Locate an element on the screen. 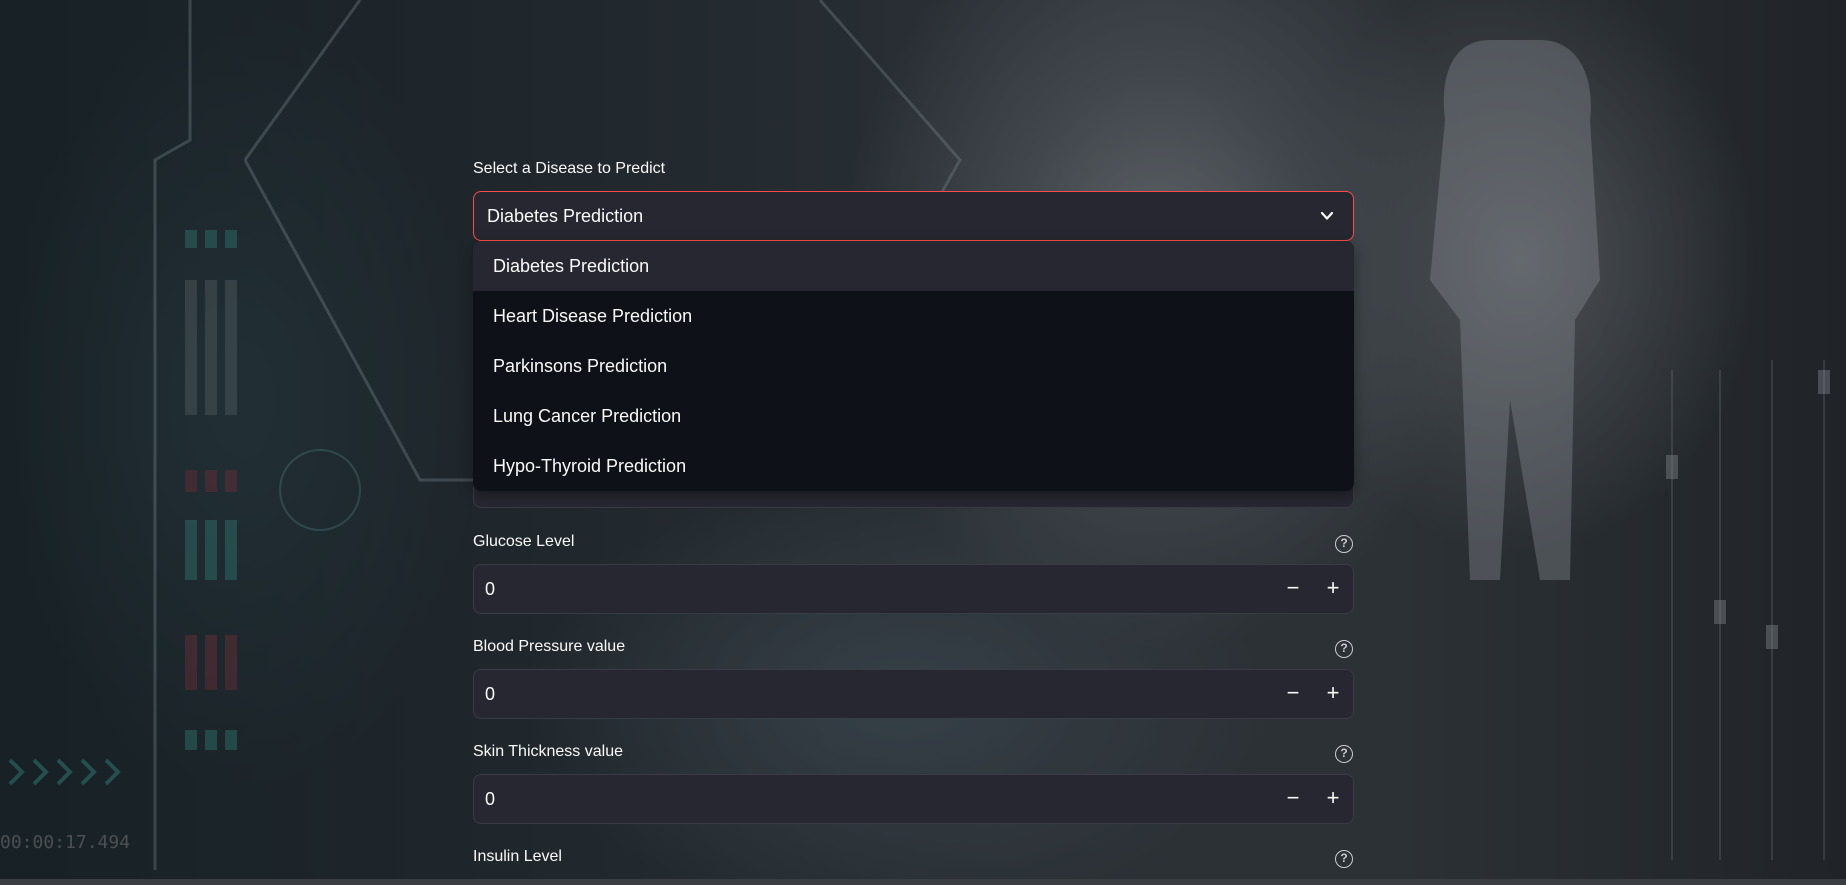 Image resolution: width=1846 pixels, height=885 pixels. option-parkinsons: Parkinsons Prediction is located at coordinates (913, 366).